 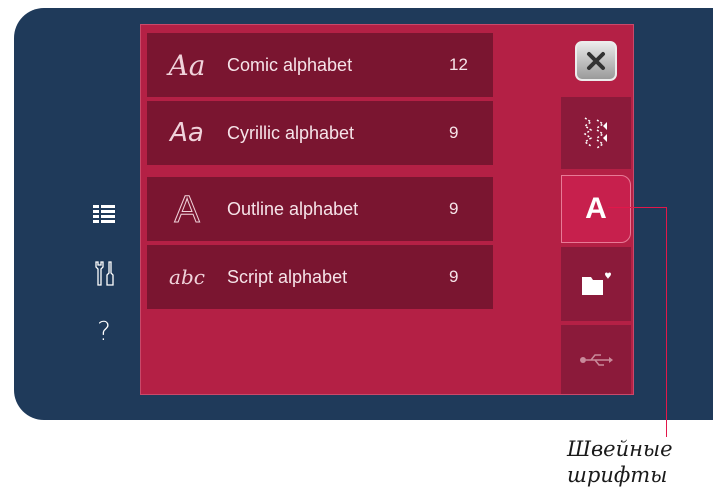 I want to click on category-tabs: A, so click(x=597, y=209).